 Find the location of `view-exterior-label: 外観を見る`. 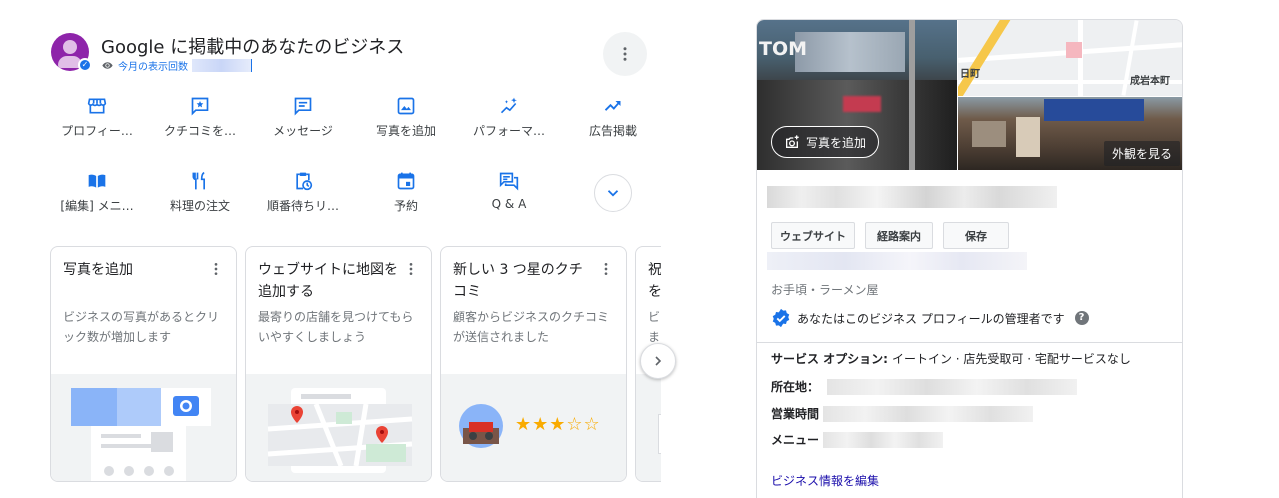

view-exterior-label: 外観を見る is located at coordinates (1141, 153).